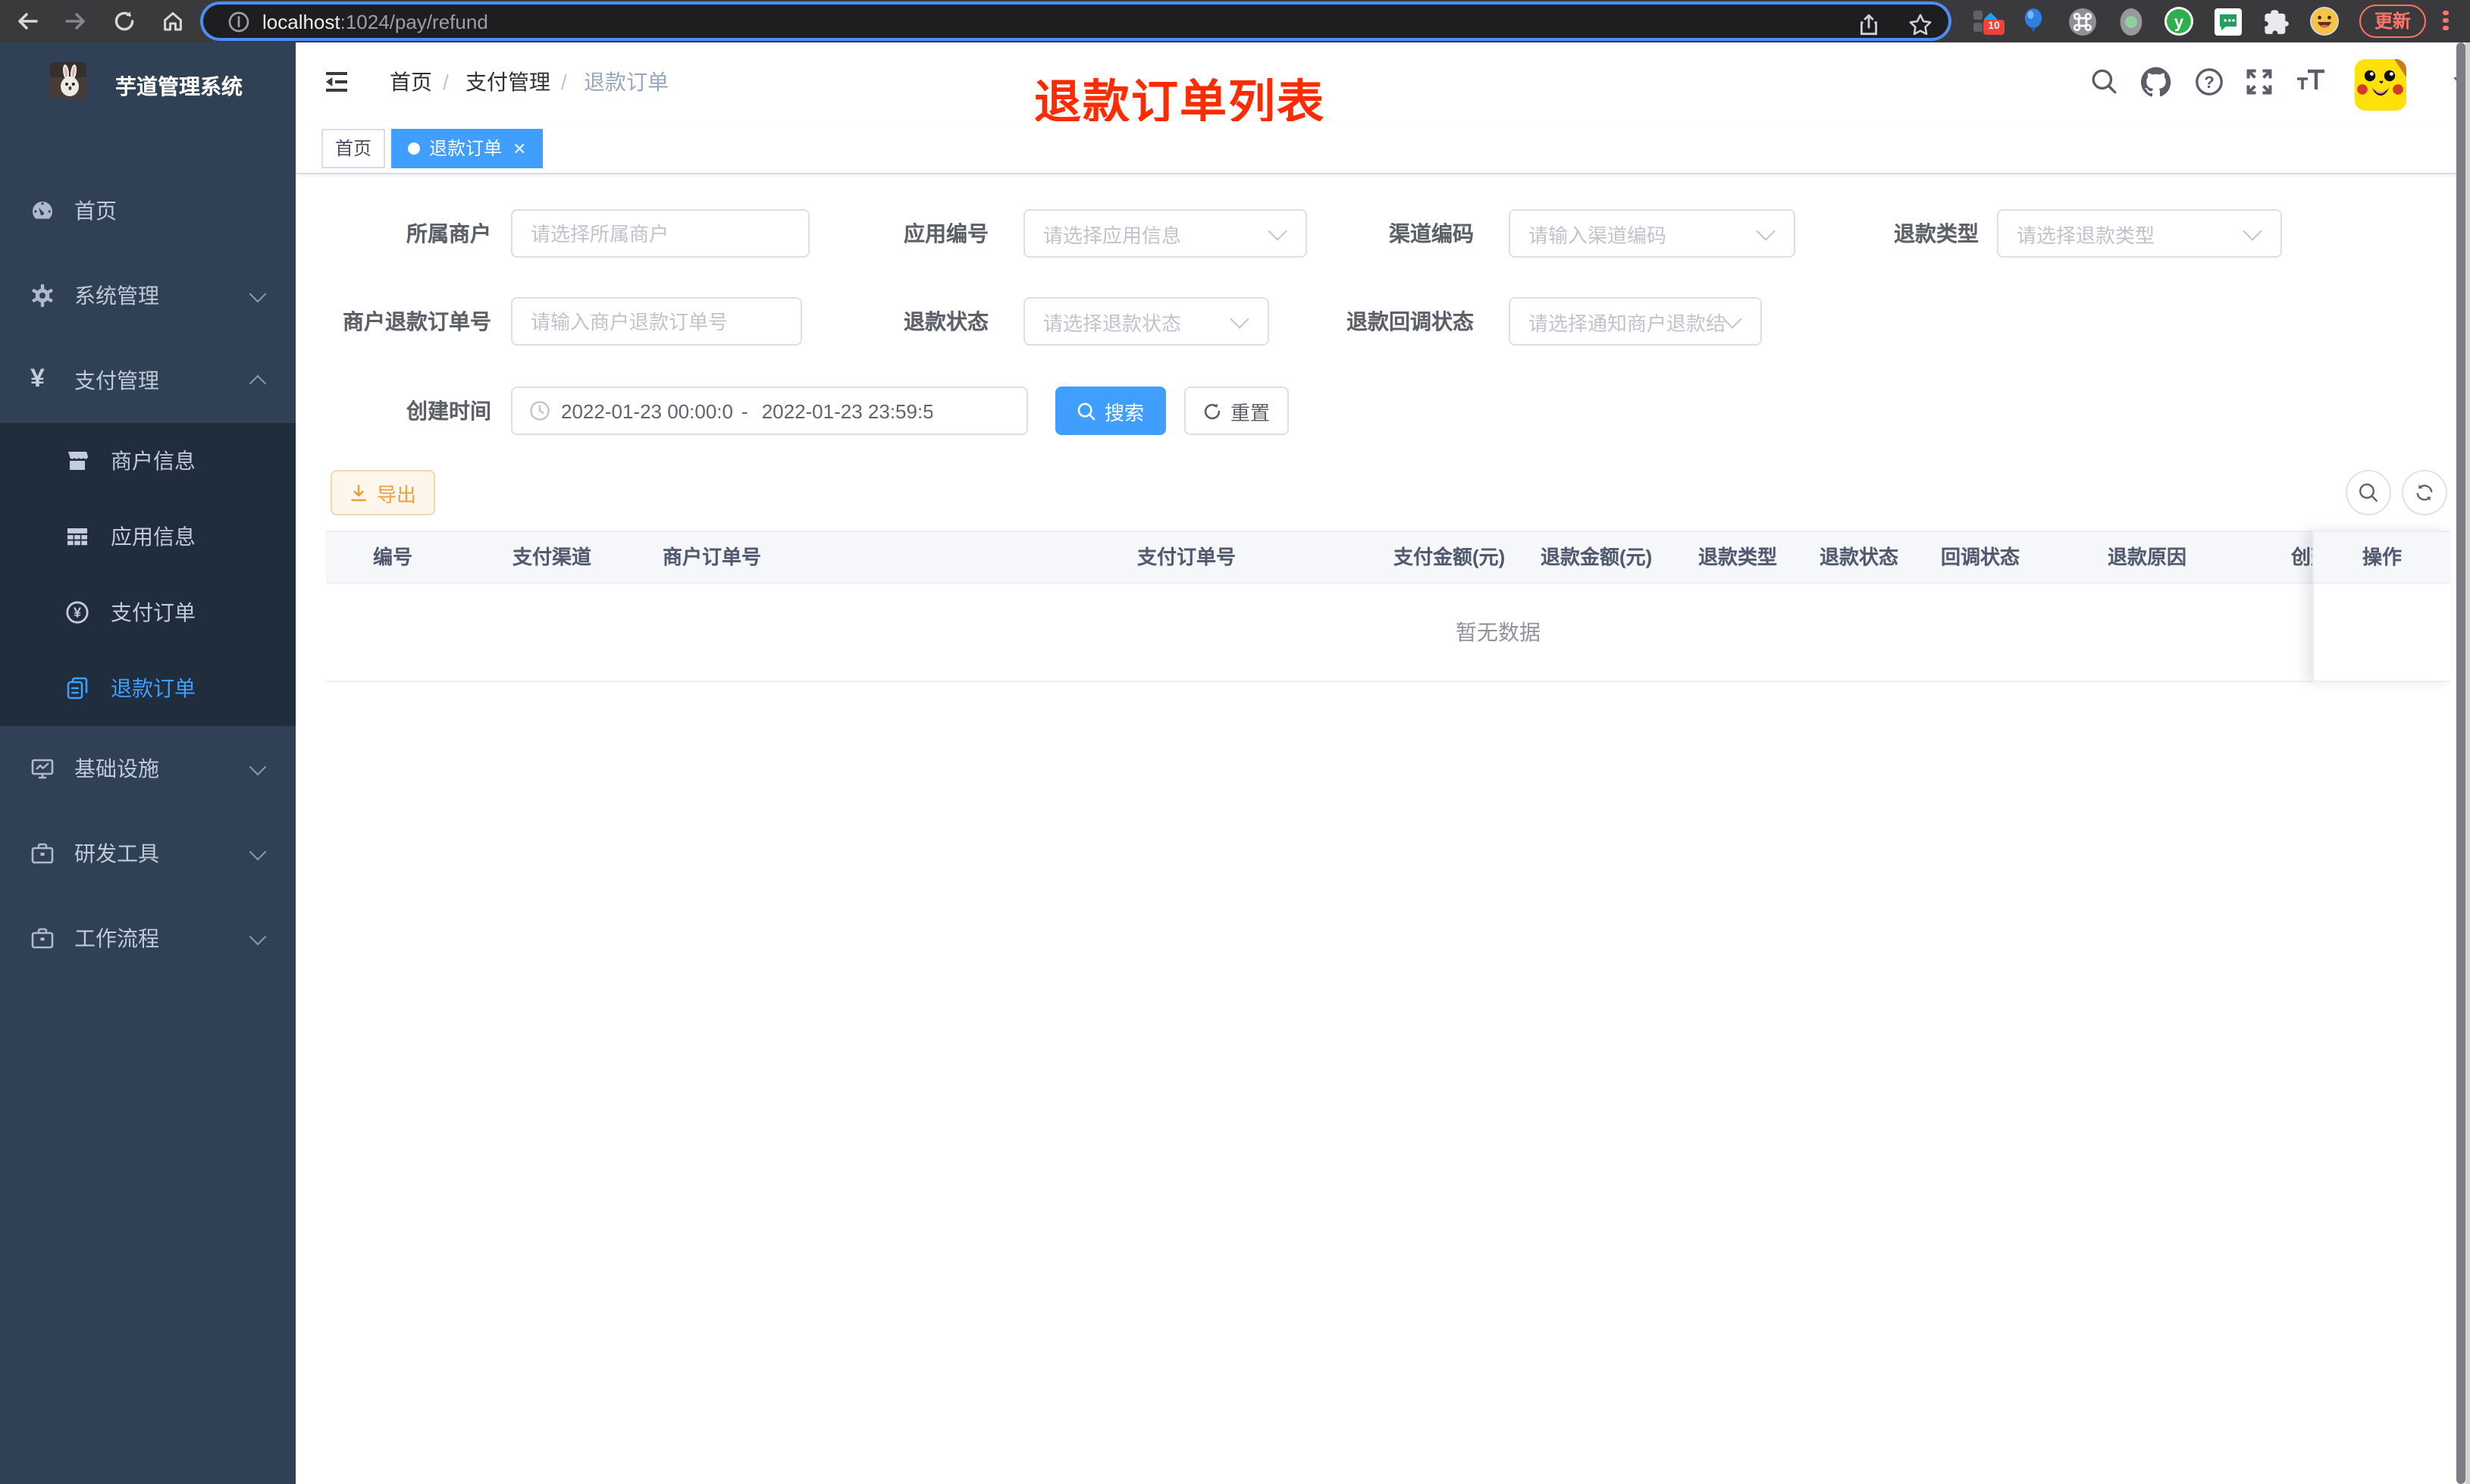 This screenshot has width=2470, height=1484. What do you see at coordinates (2424, 492) in the screenshot?
I see `table-refresh-button` at bounding box center [2424, 492].